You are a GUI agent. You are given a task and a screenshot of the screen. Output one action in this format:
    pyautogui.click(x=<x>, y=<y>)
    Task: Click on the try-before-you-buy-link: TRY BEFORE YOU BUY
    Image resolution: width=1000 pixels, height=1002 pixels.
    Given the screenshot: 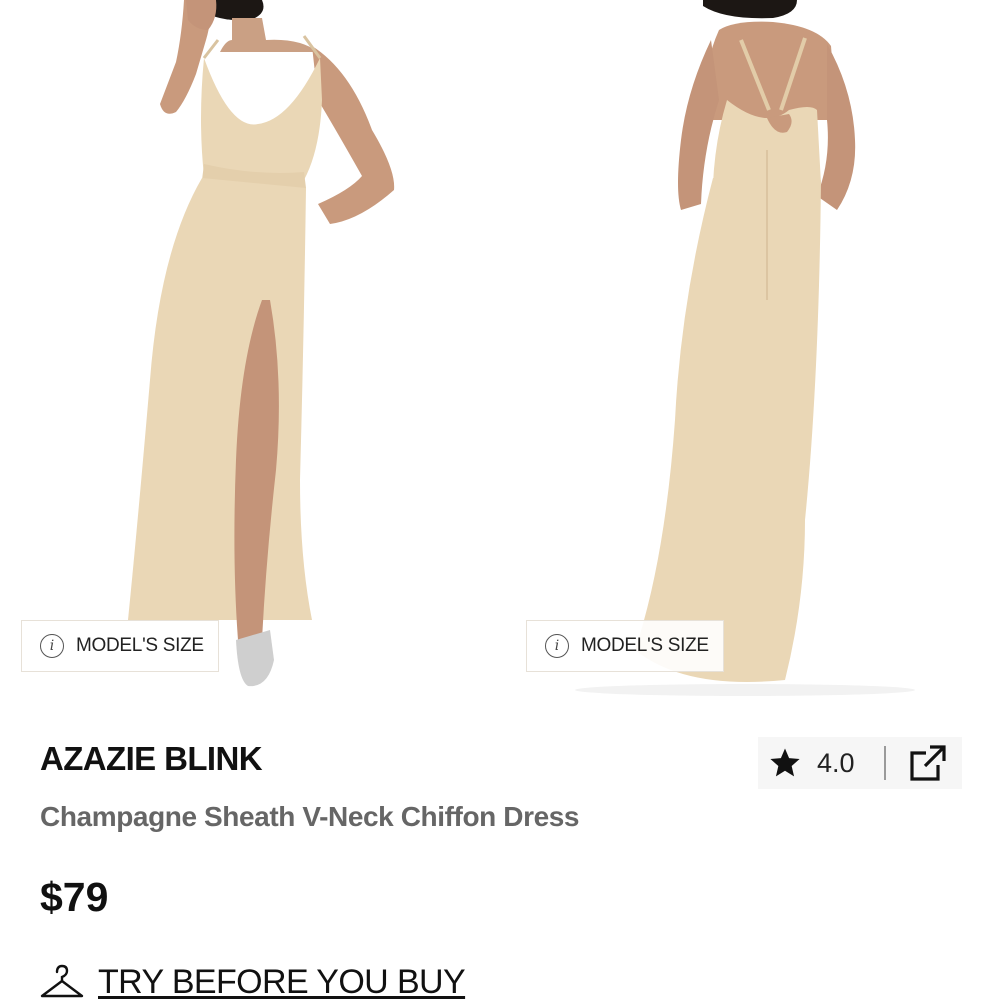 What is the action you would take?
    pyautogui.click(x=252, y=982)
    